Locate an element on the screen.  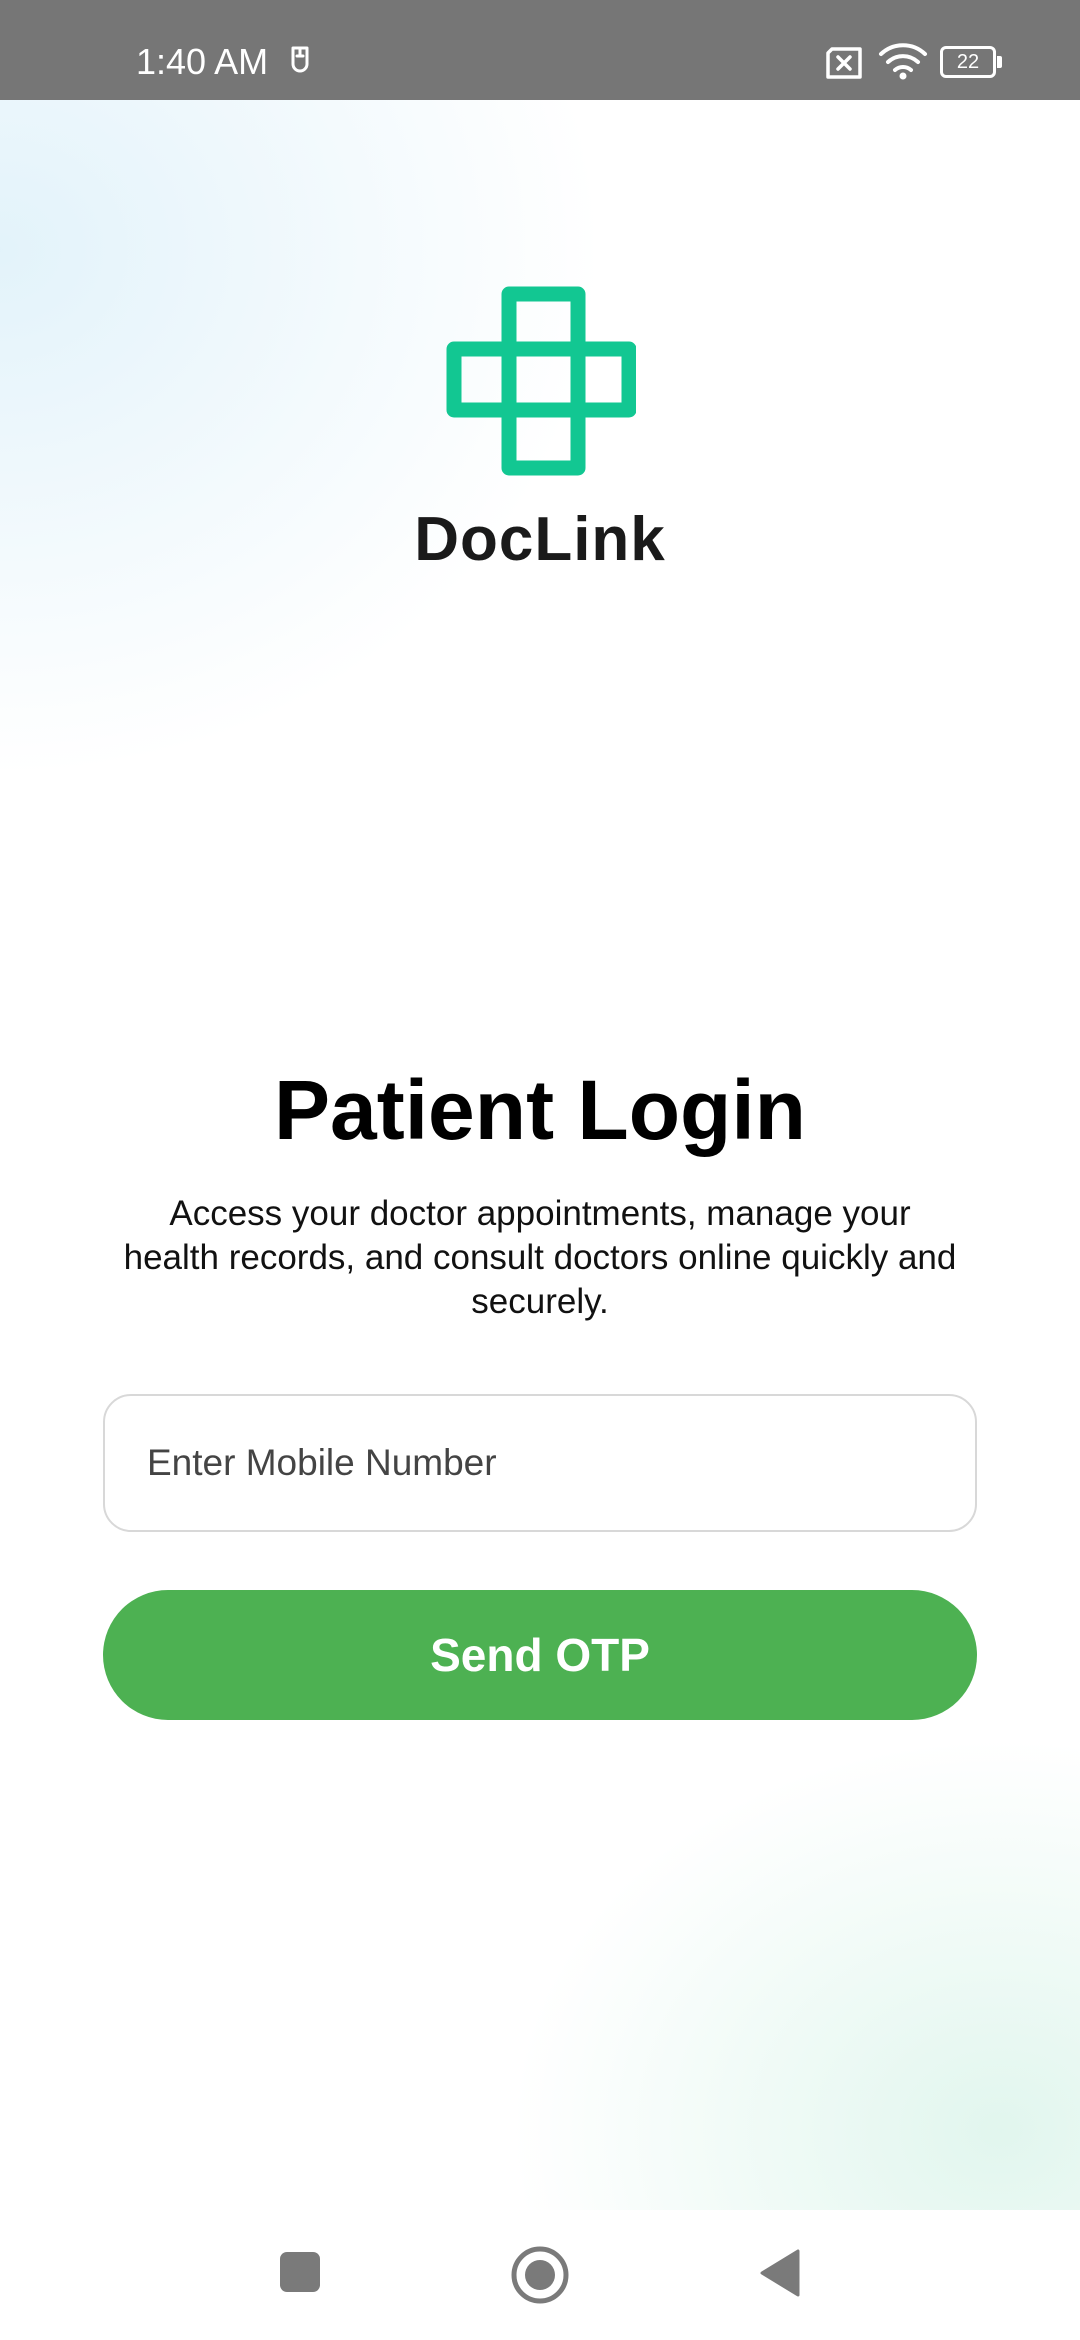
status-time: 1:40 AM is located at coordinates (202, 61).